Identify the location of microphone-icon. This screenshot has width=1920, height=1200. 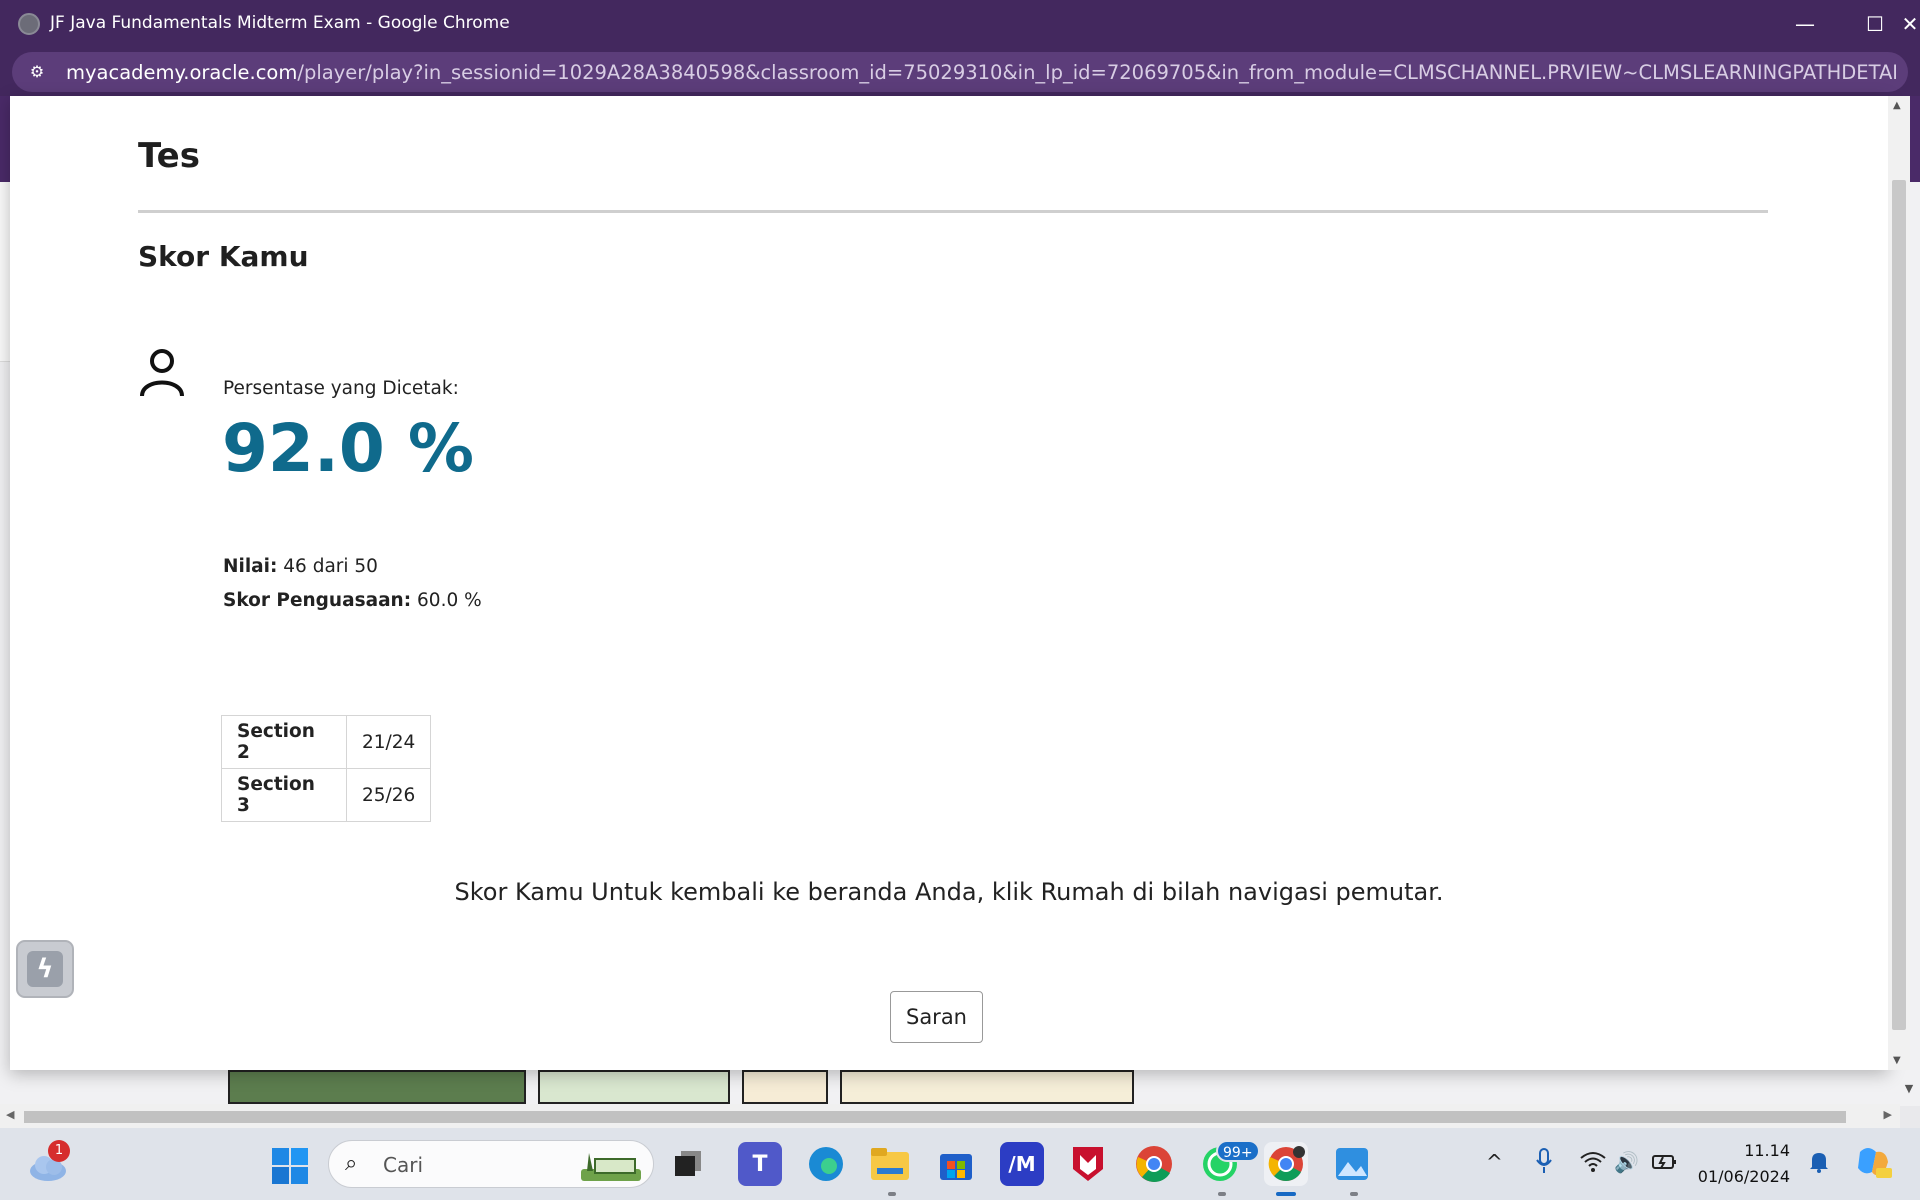
(1544, 1161).